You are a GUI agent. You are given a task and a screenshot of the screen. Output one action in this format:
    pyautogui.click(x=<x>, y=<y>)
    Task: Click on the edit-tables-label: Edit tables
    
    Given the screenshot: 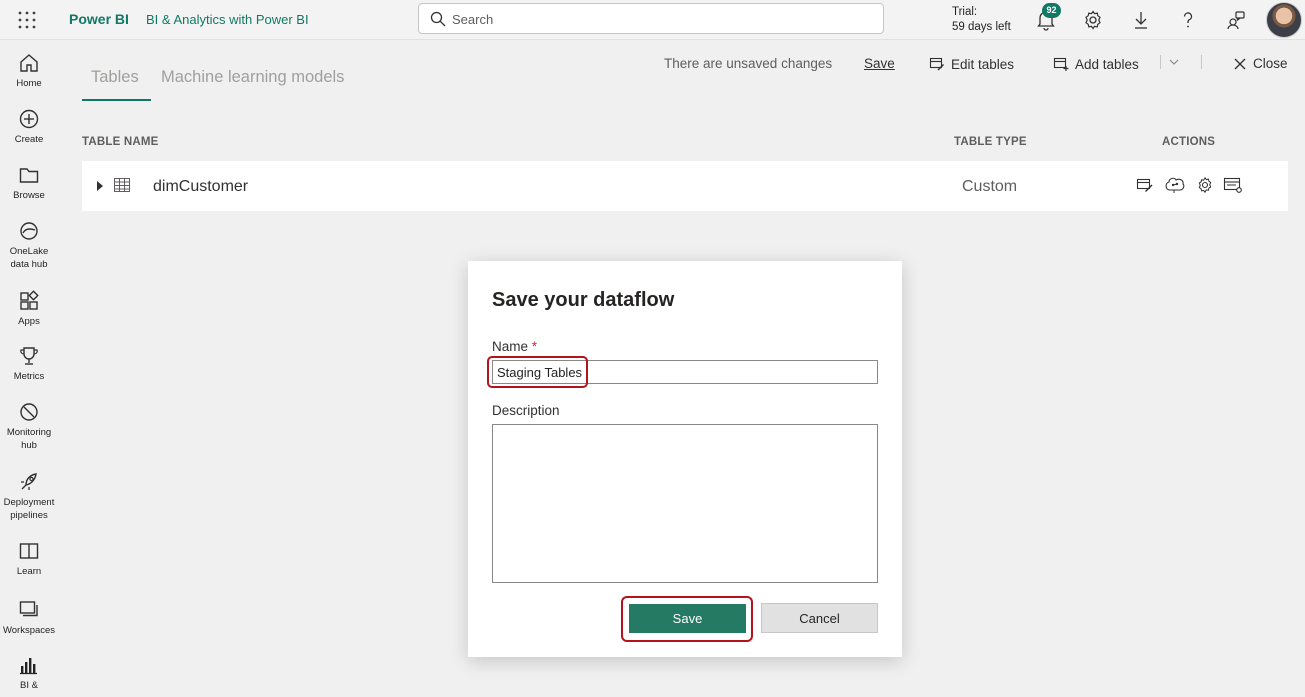 What is the action you would take?
    pyautogui.click(x=983, y=64)
    